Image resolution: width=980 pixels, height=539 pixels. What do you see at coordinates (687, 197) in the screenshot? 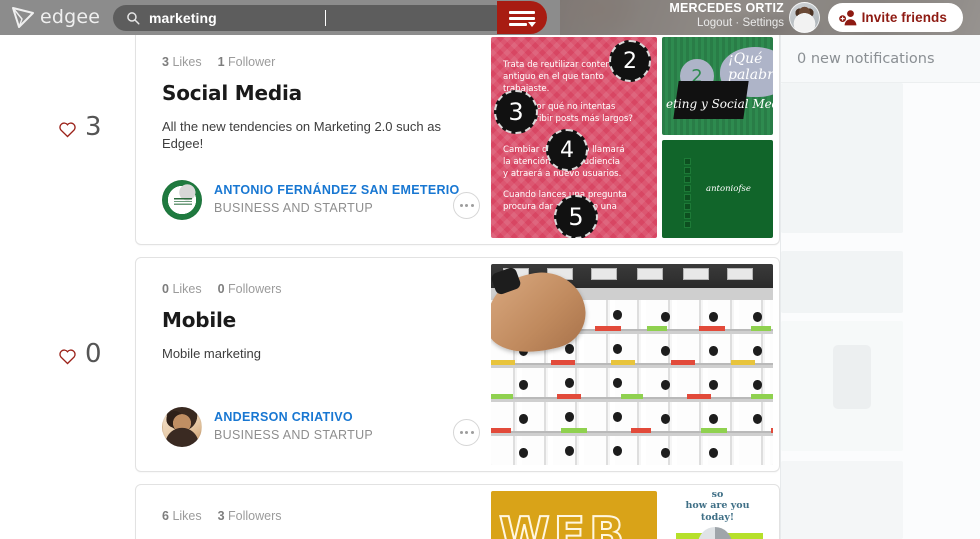
I see `tumblr-icon` at bounding box center [687, 197].